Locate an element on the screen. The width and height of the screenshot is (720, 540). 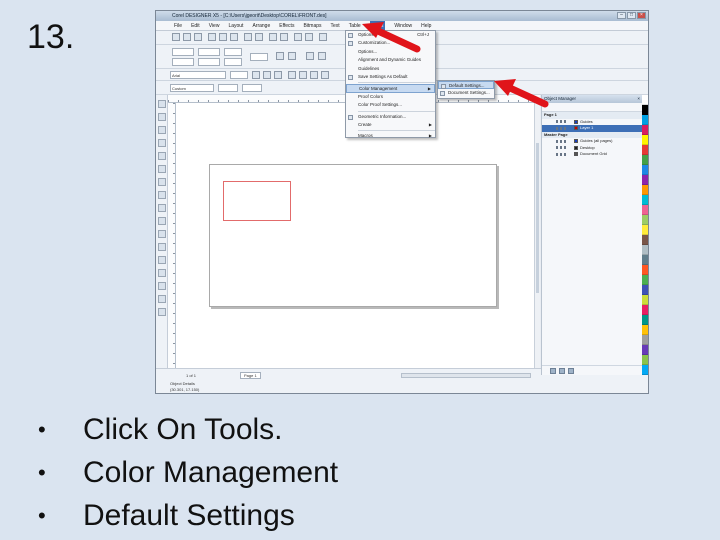
menu-item-proof-colors: Proof Colors is located at coordinates (390, 97).